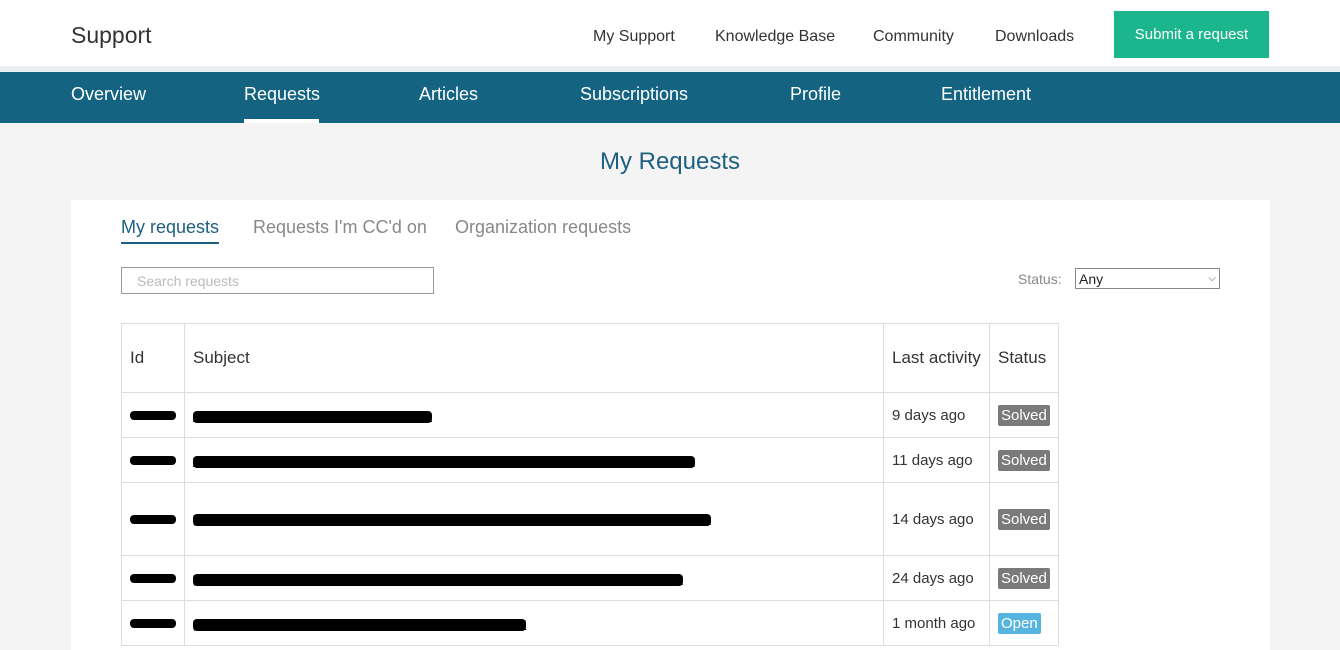  What do you see at coordinates (170, 227) in the screenshot?
I see `tab-my-requests: My requests` at bounding box center [170, 227].